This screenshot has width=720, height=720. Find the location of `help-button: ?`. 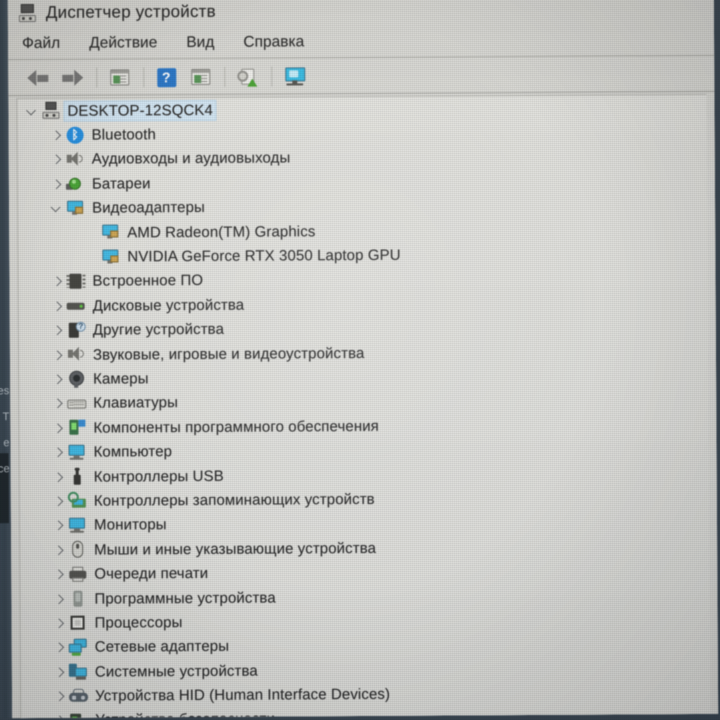

help-button: ? is located at coordinates (166, 77).